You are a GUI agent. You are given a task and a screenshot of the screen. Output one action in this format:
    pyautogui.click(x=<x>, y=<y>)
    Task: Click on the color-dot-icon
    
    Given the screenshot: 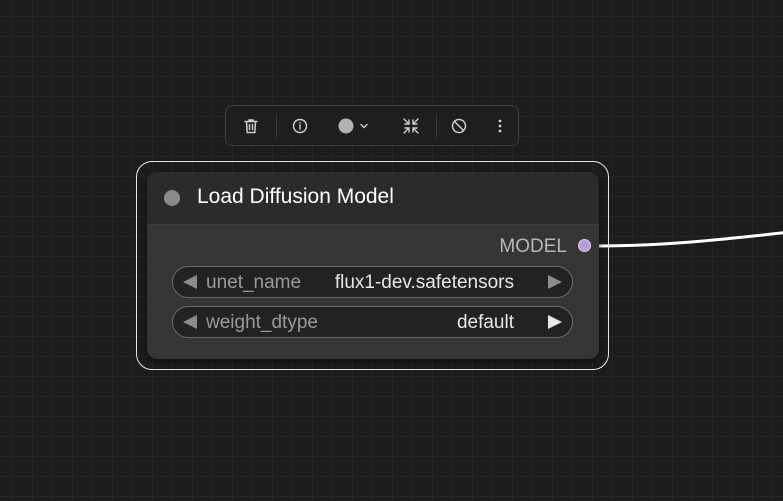 What is the action you would take?
    pyautogui.click(x=353, y=125)
    